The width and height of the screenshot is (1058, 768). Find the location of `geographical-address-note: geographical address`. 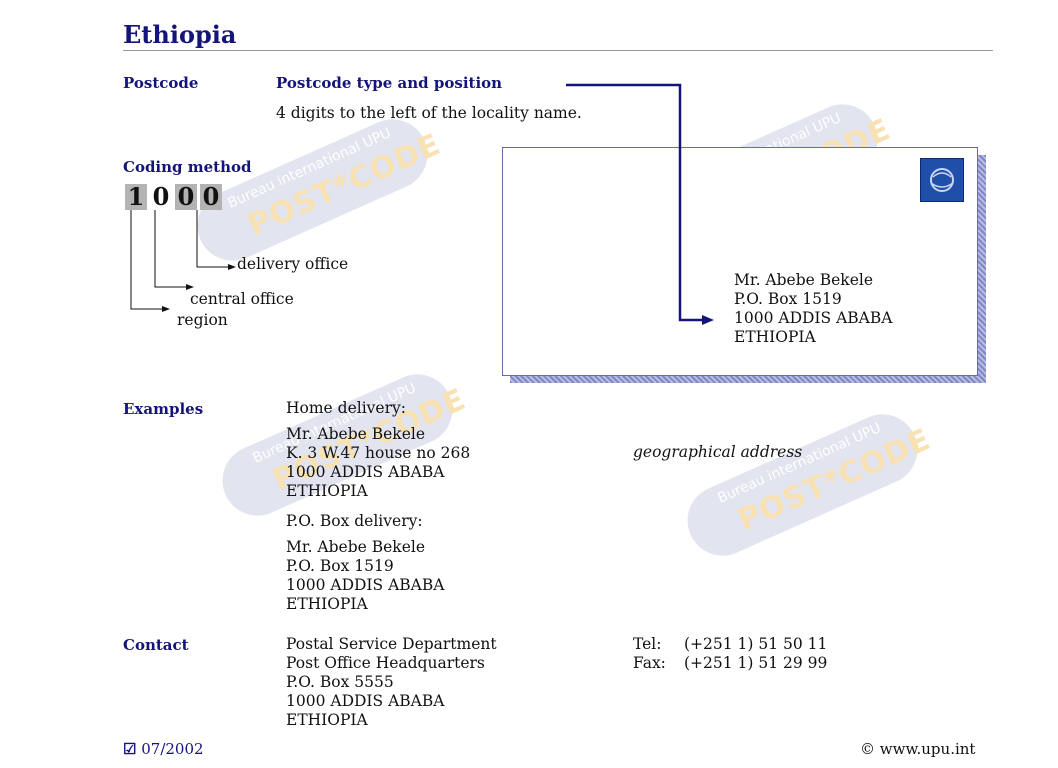

geographical-address-note: geographical address is located at coordinates (718, 452).